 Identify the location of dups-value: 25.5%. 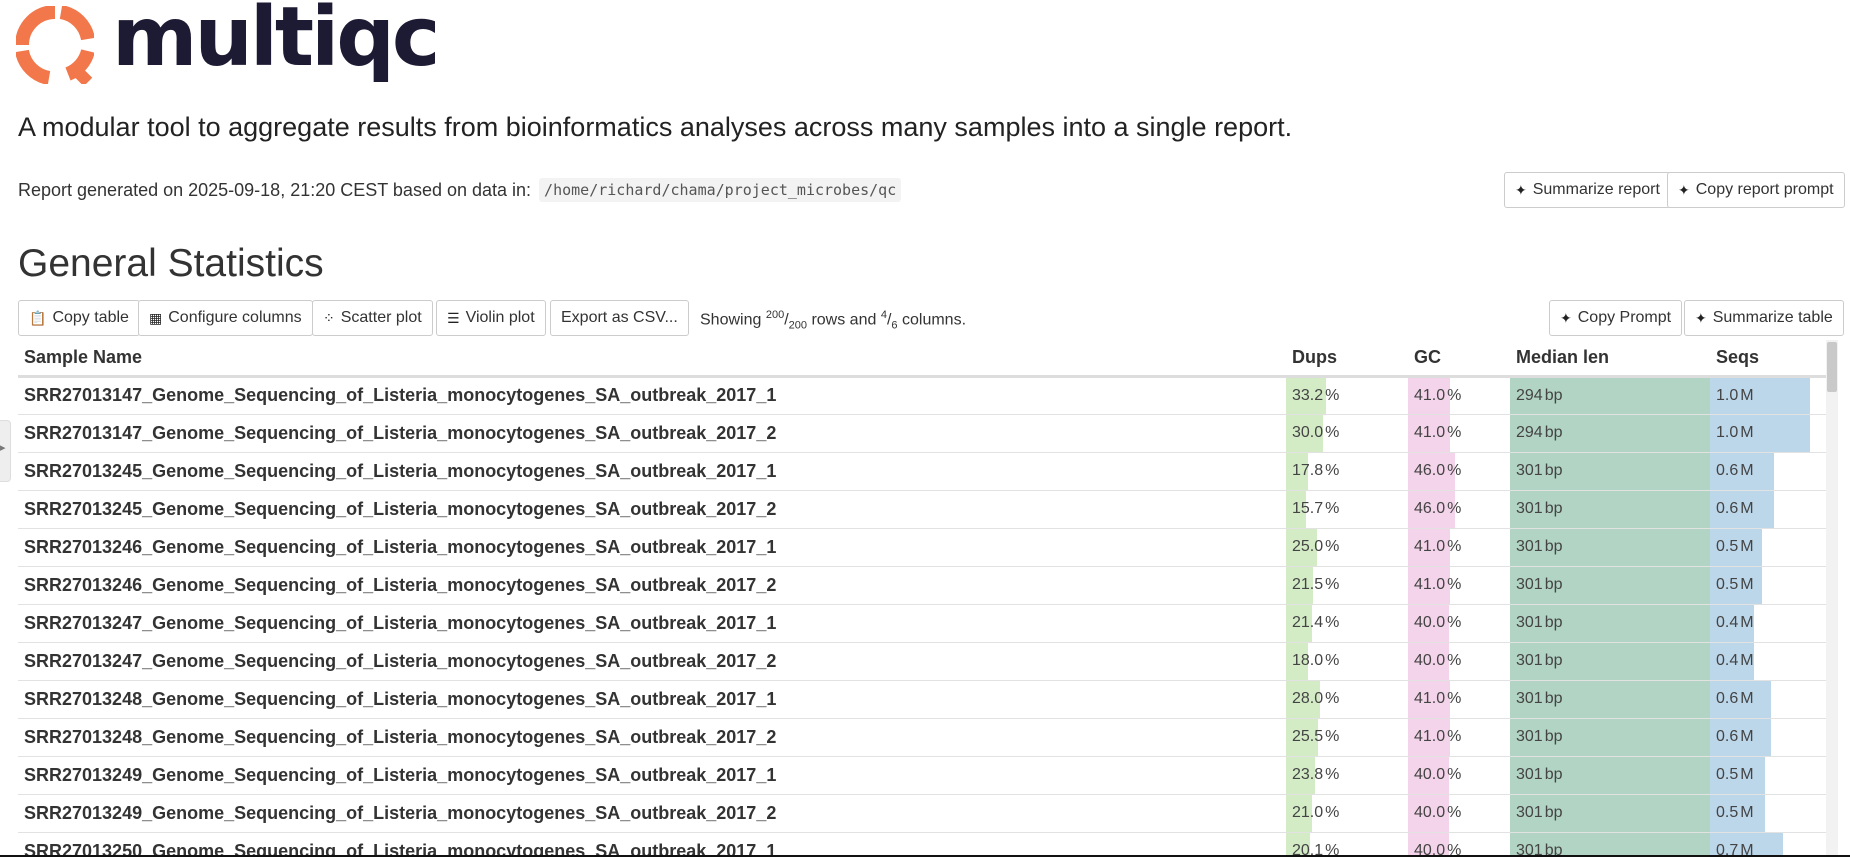
(1312, 736).